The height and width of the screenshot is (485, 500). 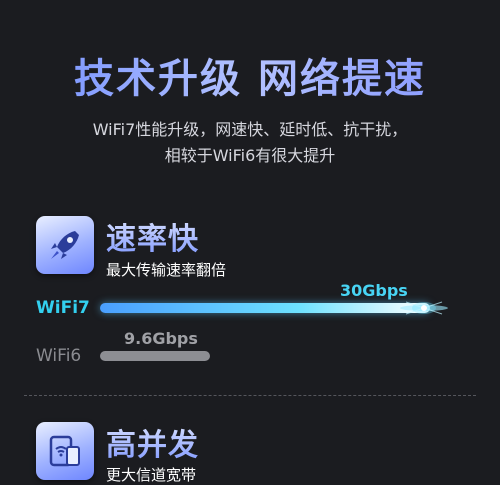 I want to click on wifi7-bar, so click(x=265, y=308).